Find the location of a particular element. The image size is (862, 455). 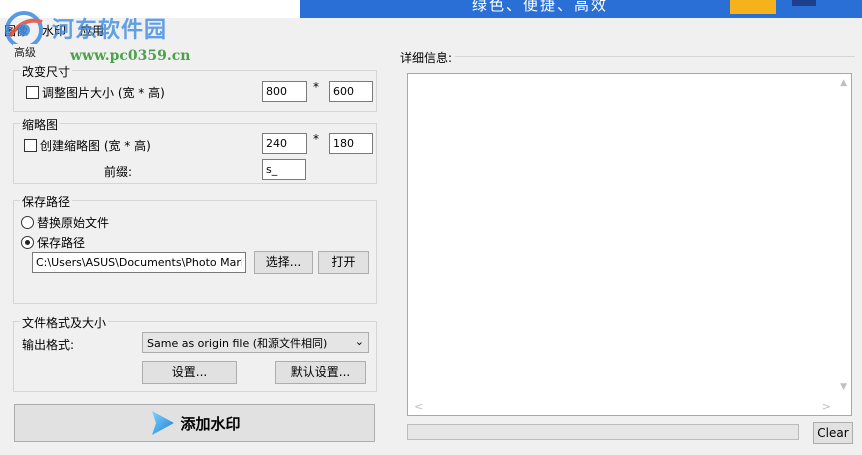

thumbnail-width-input is located at coordinates (284, 143).